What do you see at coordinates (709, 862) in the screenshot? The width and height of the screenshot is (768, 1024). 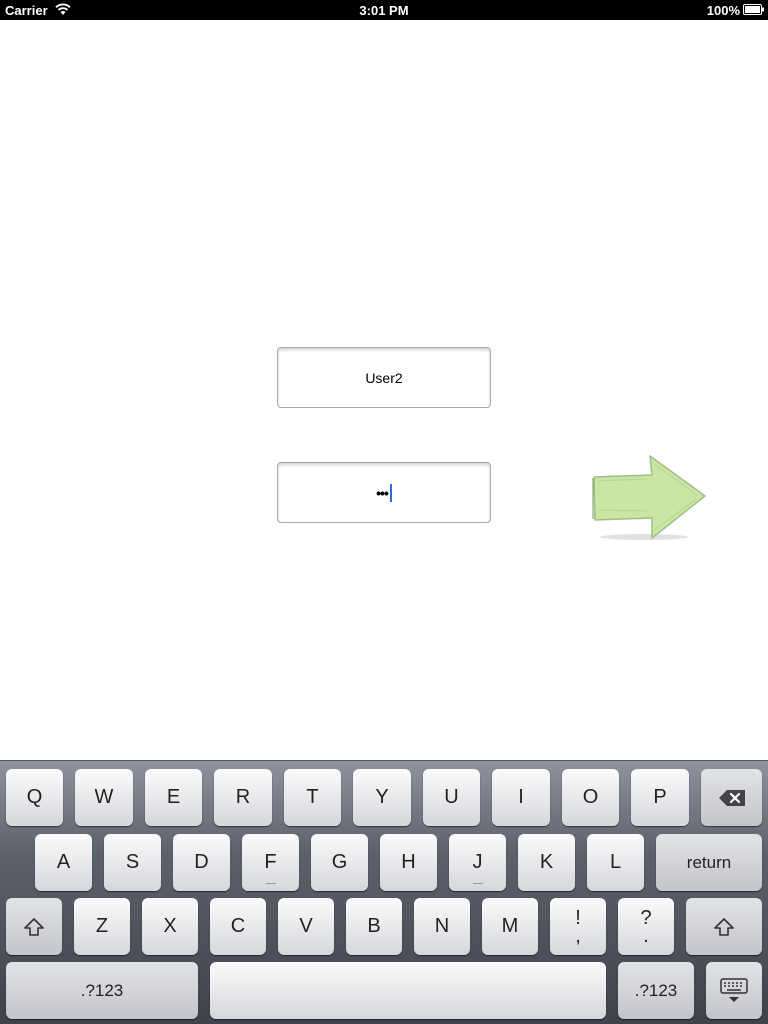 I see `return-key: return` at bounding box center [709, 862].